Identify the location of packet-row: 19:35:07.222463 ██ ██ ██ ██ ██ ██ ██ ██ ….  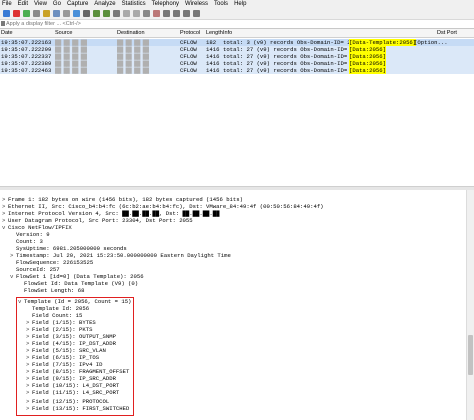
(237, 70).